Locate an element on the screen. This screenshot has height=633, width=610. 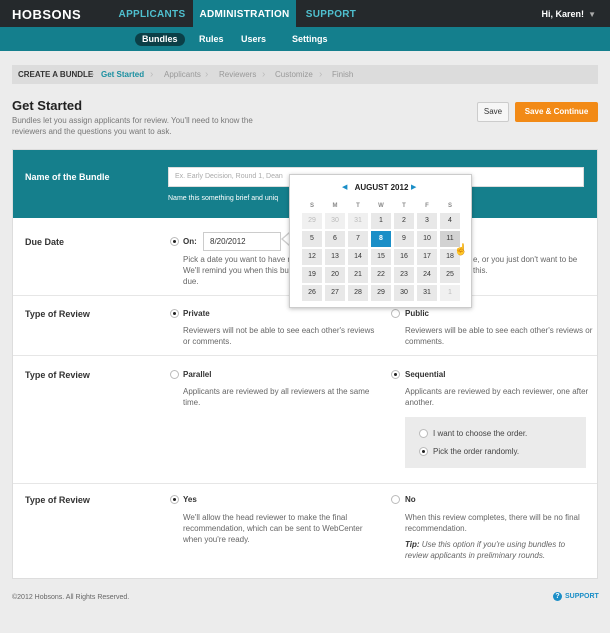
final-no-label: No is located at coordinates (410, 499).